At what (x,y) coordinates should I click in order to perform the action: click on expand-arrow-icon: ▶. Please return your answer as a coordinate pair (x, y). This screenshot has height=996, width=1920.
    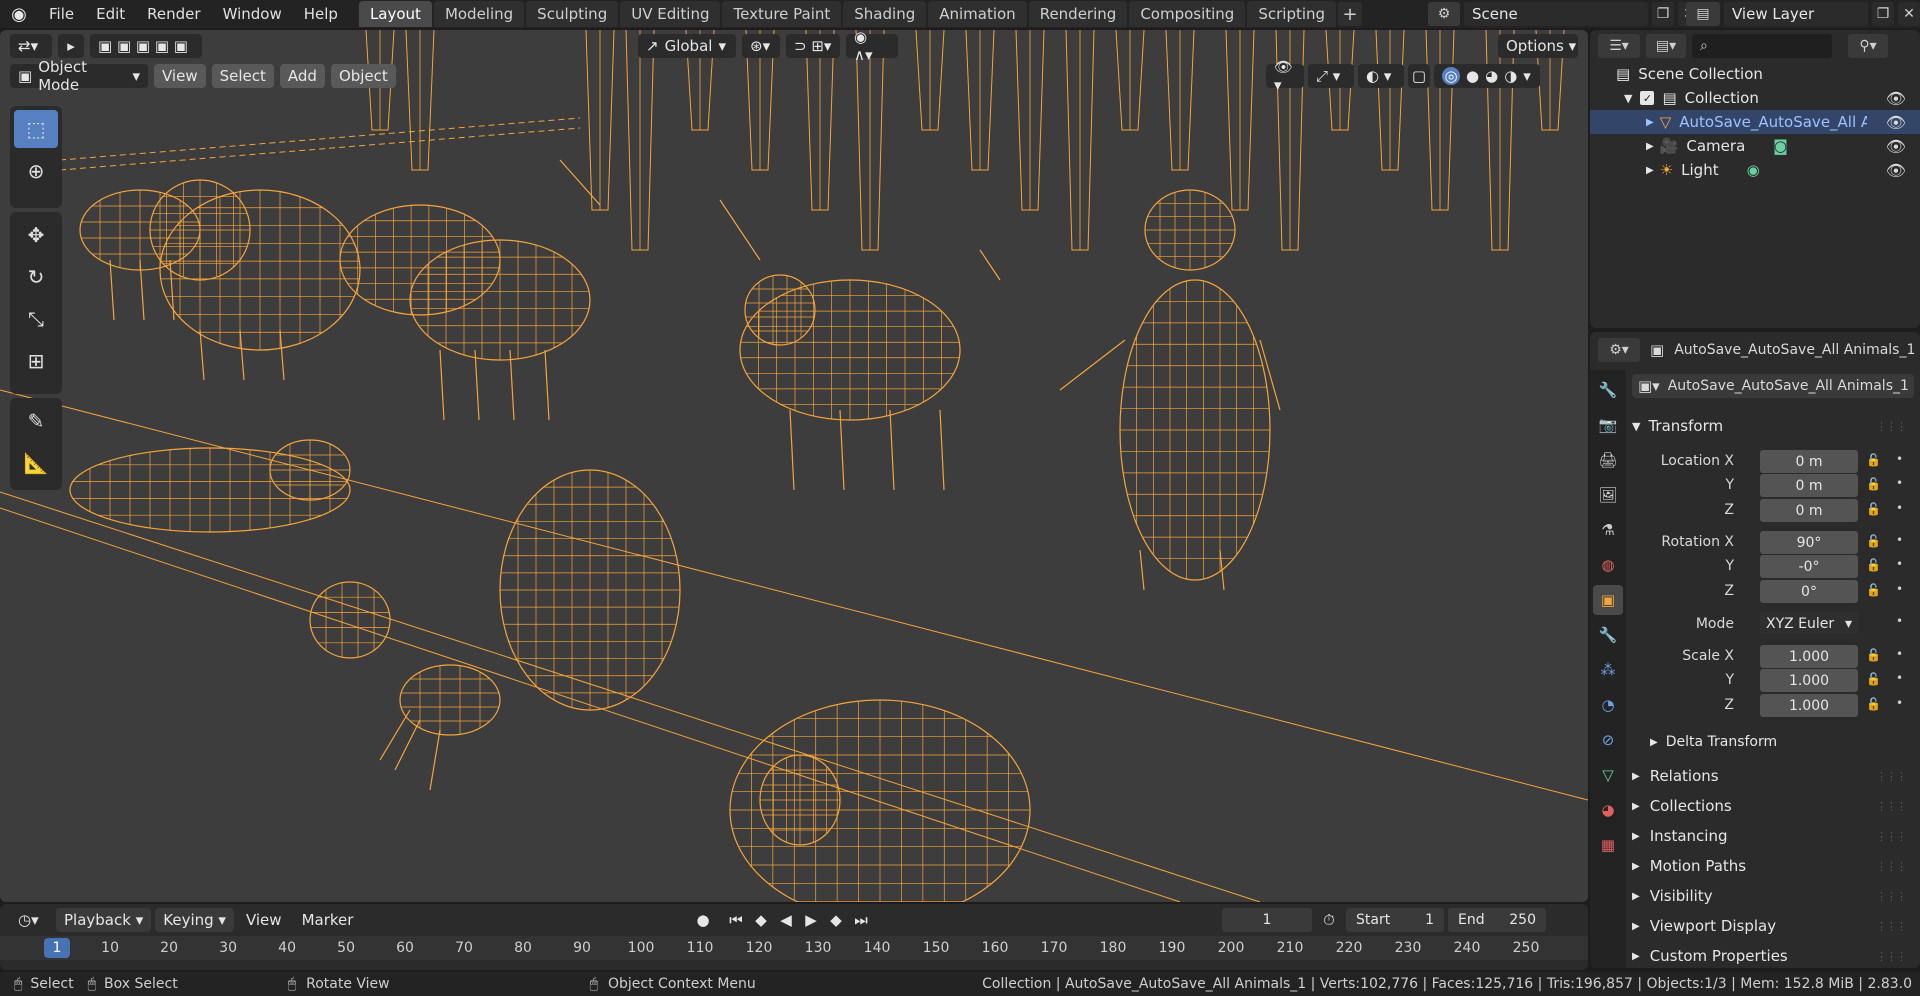
    Looking at the image, I should click on (1650, 122).